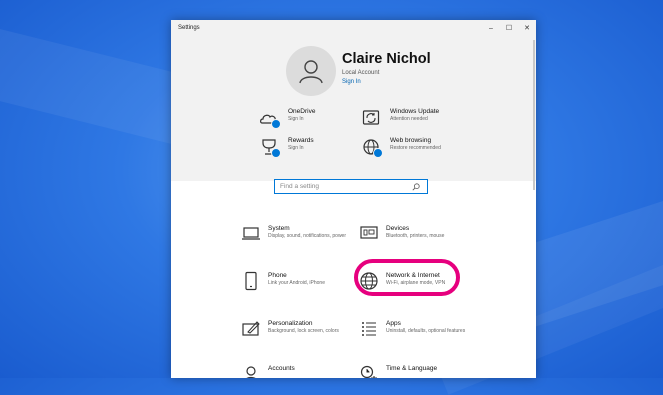 This screenshot has height=395, width=663. What do you see at coordinates (527, 28) in the screenshot?
I see `close-button: ✕` at bounding box center [527, 28].